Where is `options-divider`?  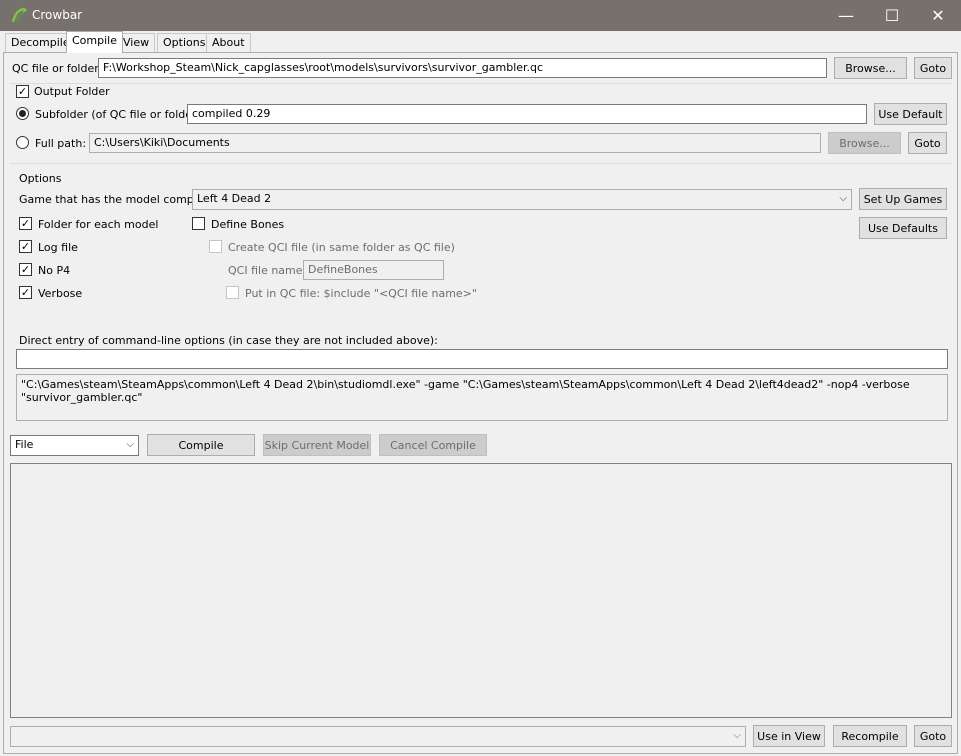
options-divider is located at coordinates (481, 163).